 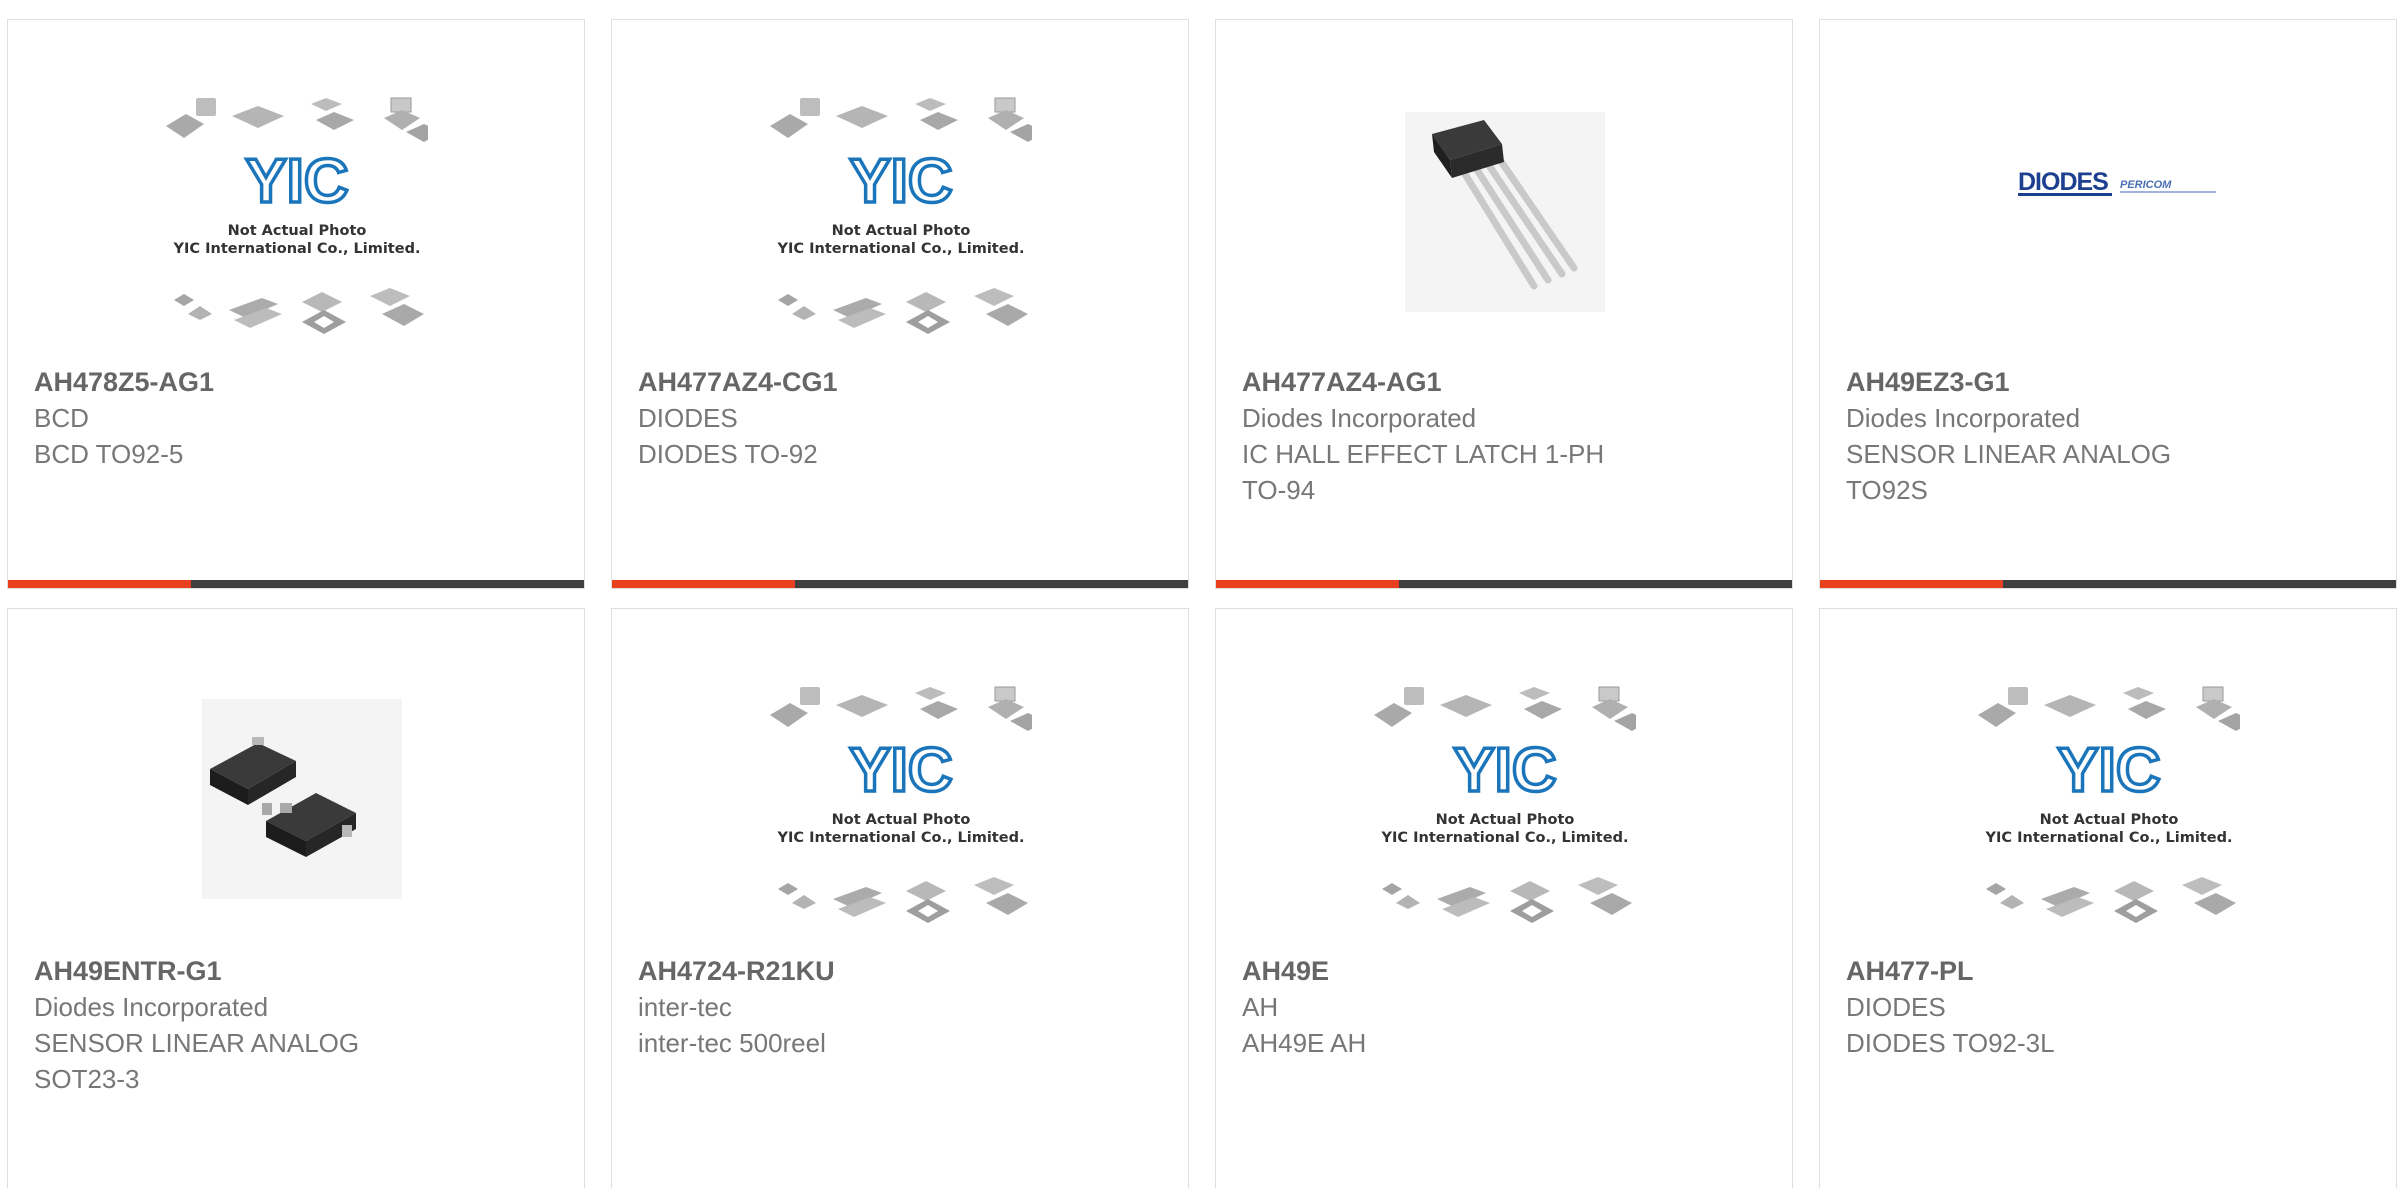 I want to click on product-image: DIODES PERICOM, so click(x=2109, y=221).